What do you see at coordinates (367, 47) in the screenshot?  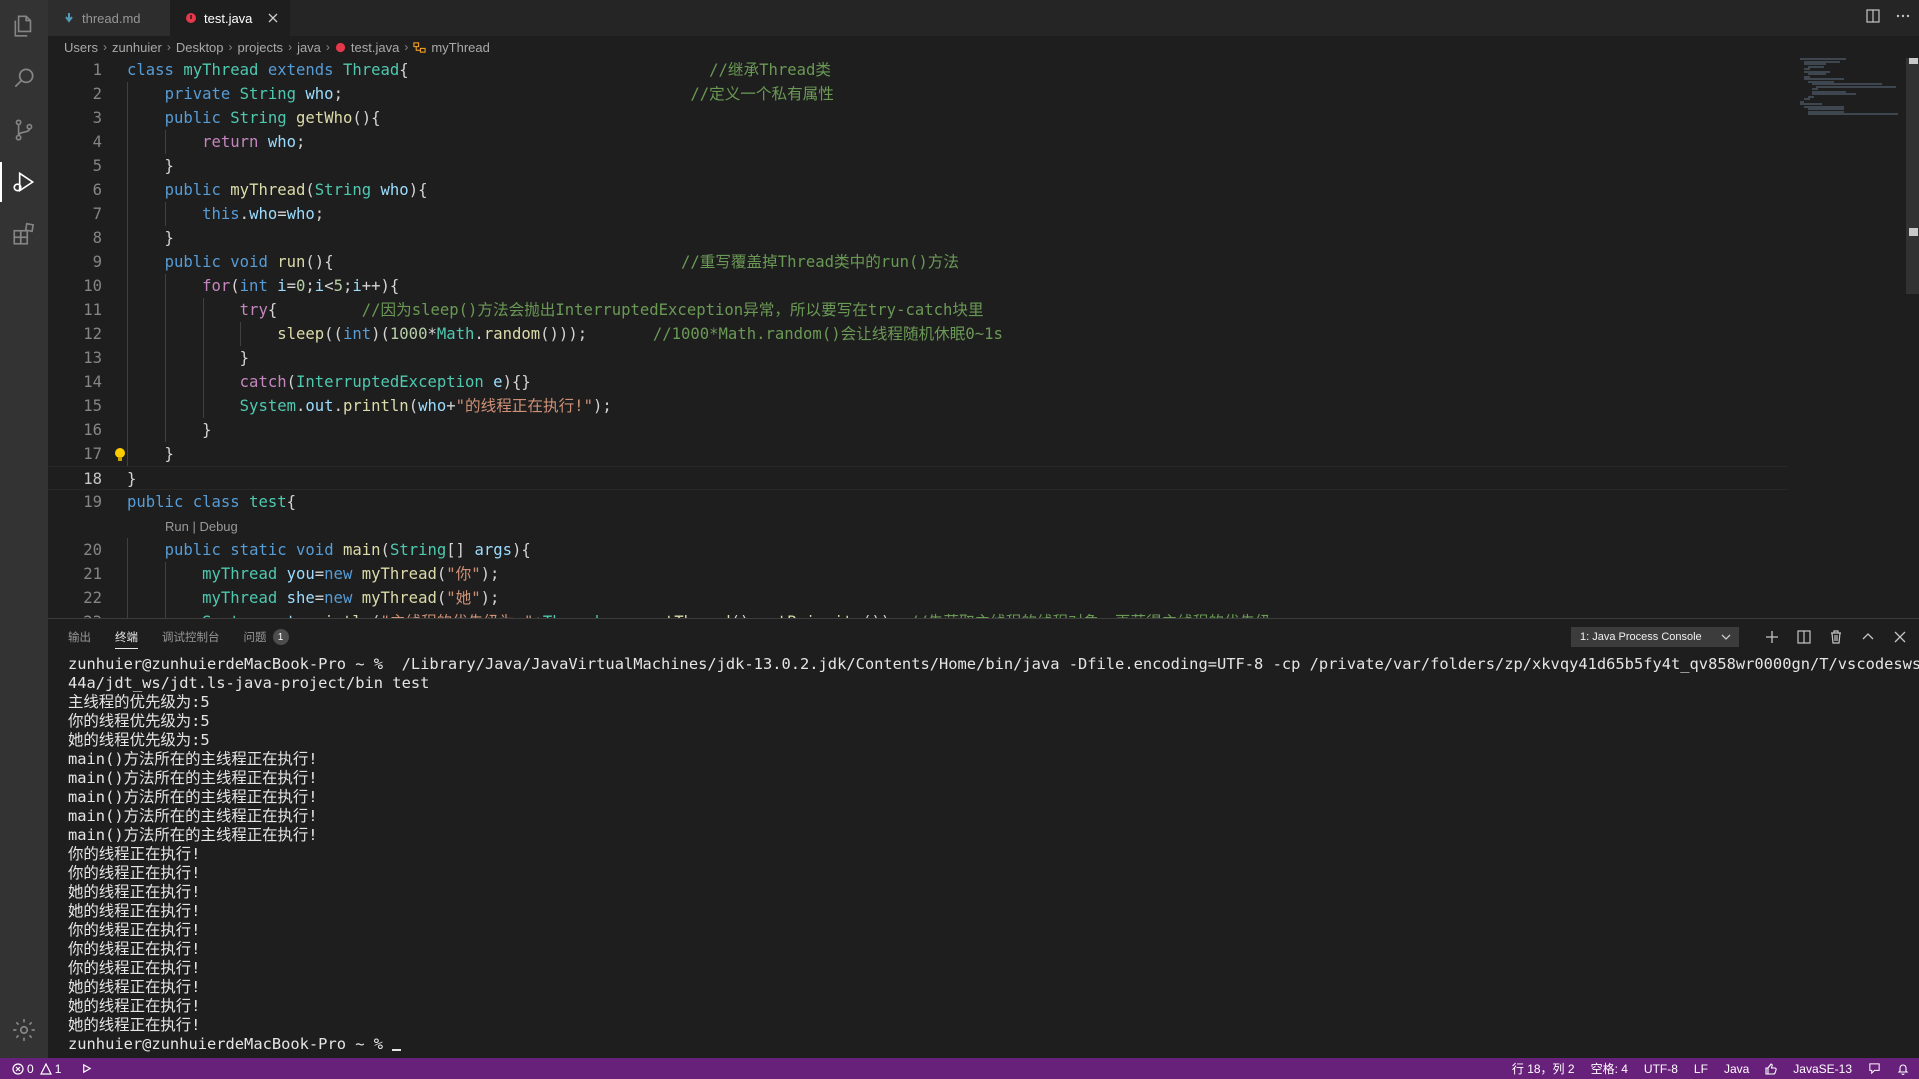 I see `breadcrumb-file: test.java` at bounding box center [367, 47].